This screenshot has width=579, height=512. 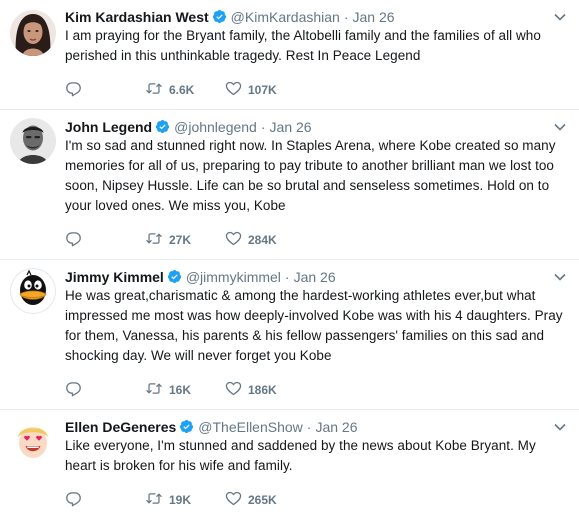 What do you see at coordinates (168, 240) in the screenshot?
I see `retweet-button: 27K` at bounding box center [168, 240].